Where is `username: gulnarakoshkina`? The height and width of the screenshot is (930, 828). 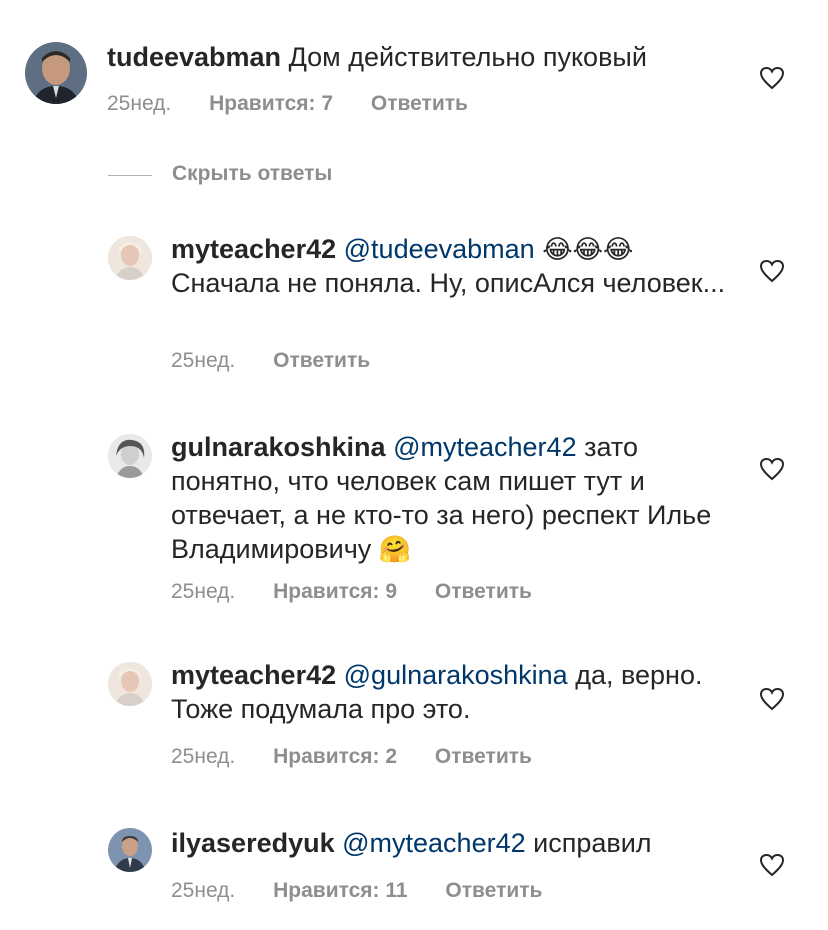 username: gulnarakoshkina is located at coordinates (278, 447).